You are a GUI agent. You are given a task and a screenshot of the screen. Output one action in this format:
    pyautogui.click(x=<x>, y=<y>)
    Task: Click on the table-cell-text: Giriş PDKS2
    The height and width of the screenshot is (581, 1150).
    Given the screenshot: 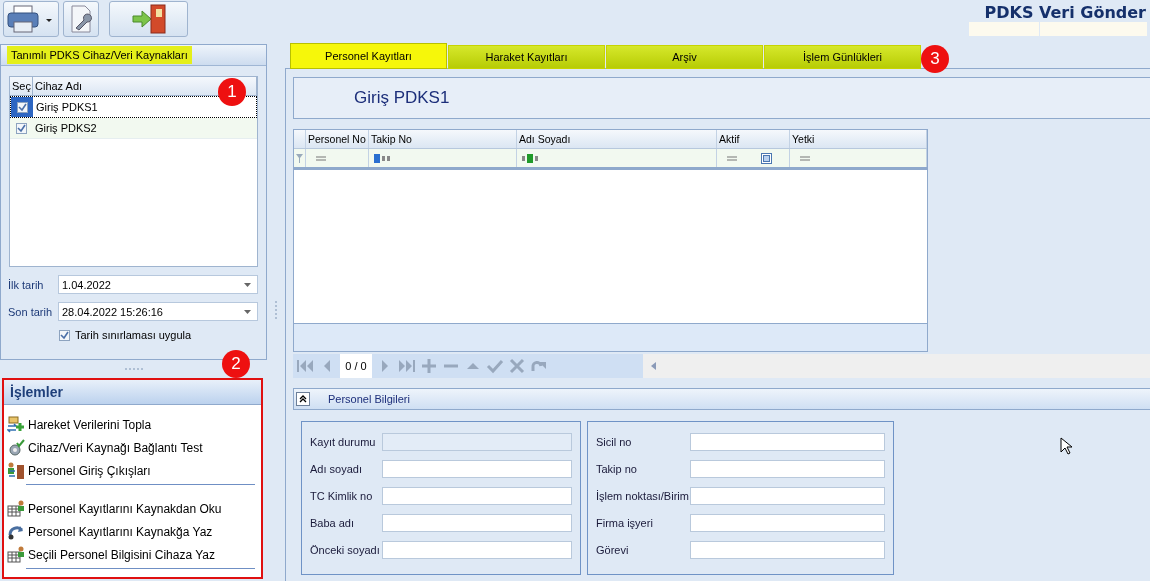 What is the action you would take?
    pyautogui.click(x=65, y=128)
    